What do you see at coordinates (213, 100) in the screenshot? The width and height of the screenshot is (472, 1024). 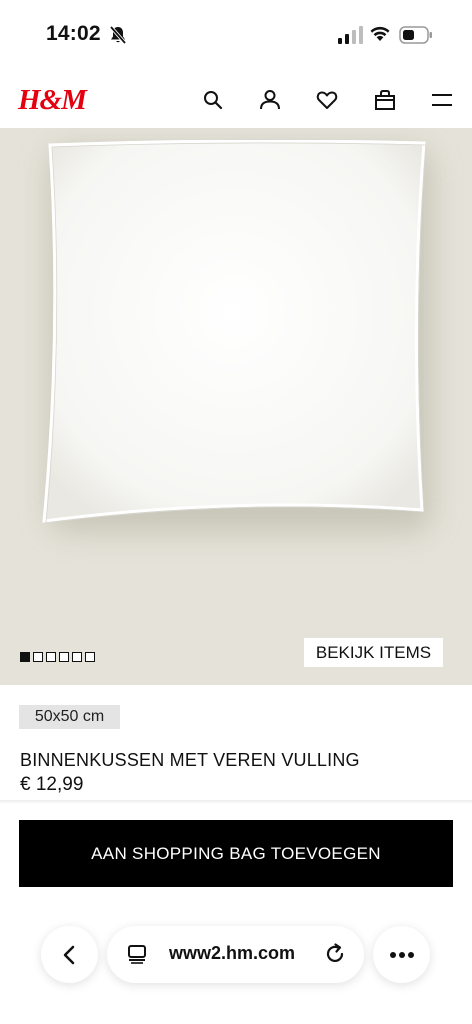 I see `search-icon` at bounding box center [213, 100].